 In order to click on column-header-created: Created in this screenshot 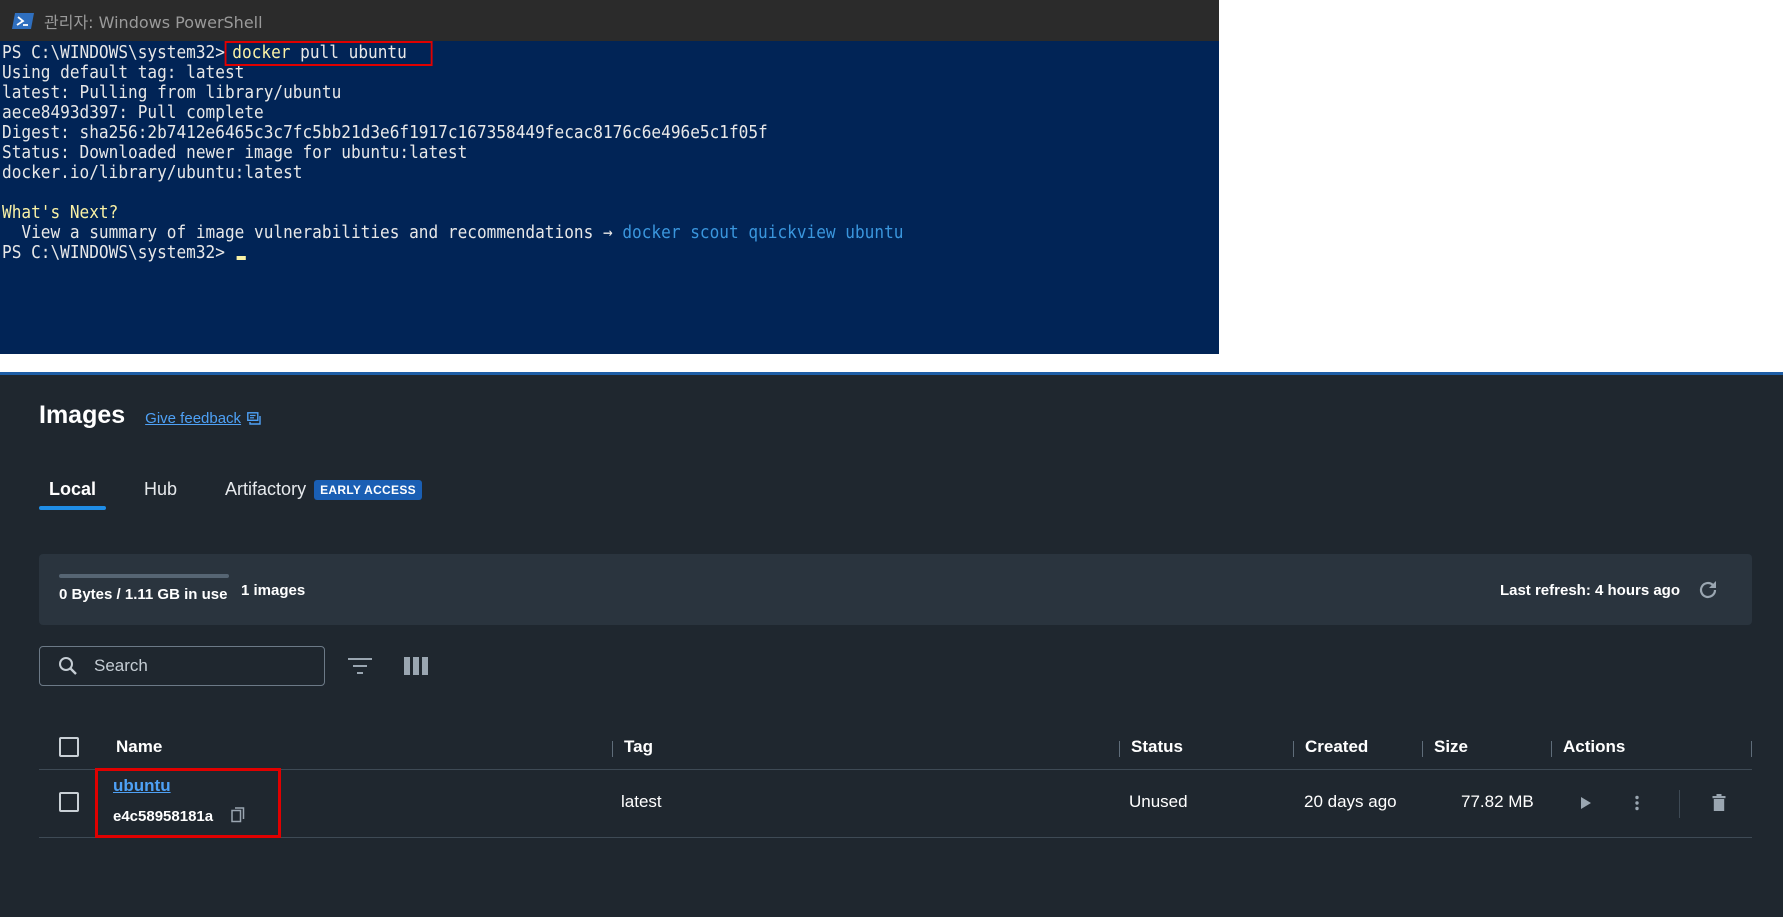, I will do `click(1336, 747)`.